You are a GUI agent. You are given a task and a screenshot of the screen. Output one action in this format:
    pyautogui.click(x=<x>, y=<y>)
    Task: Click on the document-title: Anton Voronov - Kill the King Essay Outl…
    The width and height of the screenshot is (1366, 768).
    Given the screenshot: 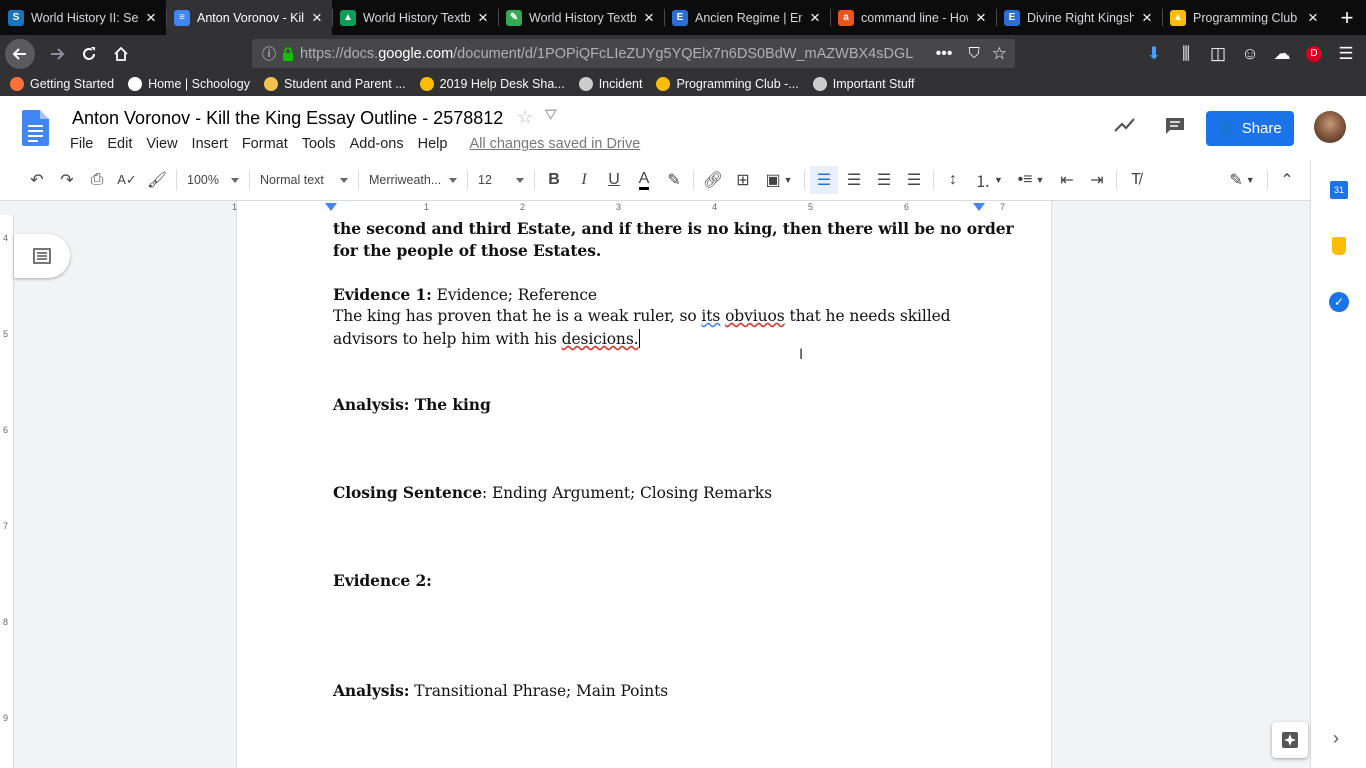 What is the action you would take?
    pyautogui.click(x=287, y=118)
    